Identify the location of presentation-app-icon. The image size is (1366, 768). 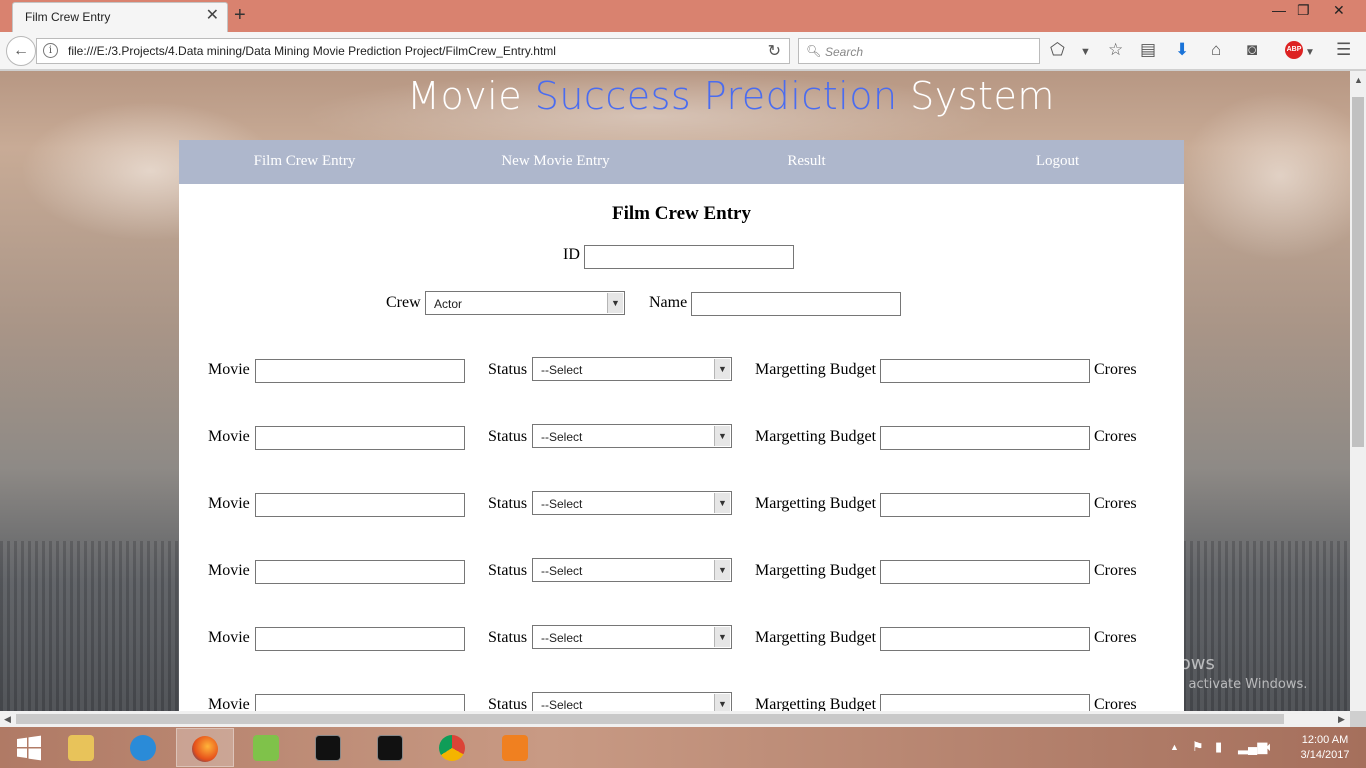
(515, 748).